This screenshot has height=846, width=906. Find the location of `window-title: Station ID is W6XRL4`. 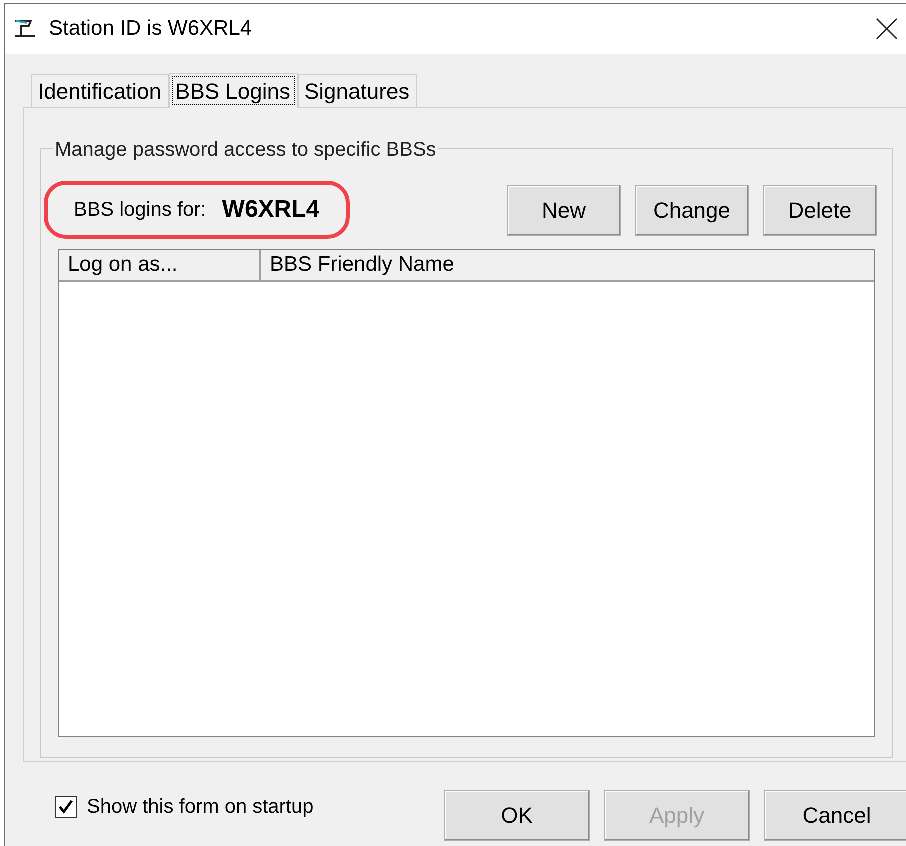

window-title: Station ID is W6XRL4 is located at coordinates (150, 29).